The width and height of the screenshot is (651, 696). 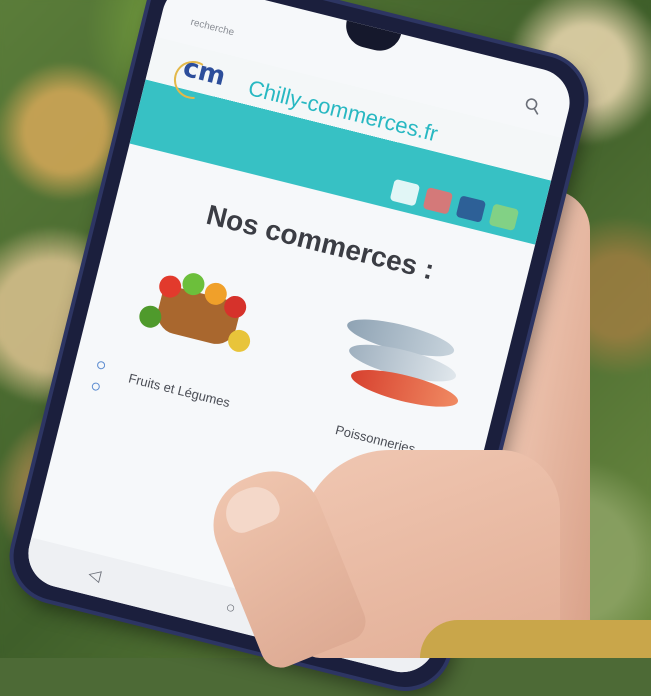 What do you see at coordinates (94, 575) in the screenshot?
I see `back-button: ◁` at bounding box center [94, 575].